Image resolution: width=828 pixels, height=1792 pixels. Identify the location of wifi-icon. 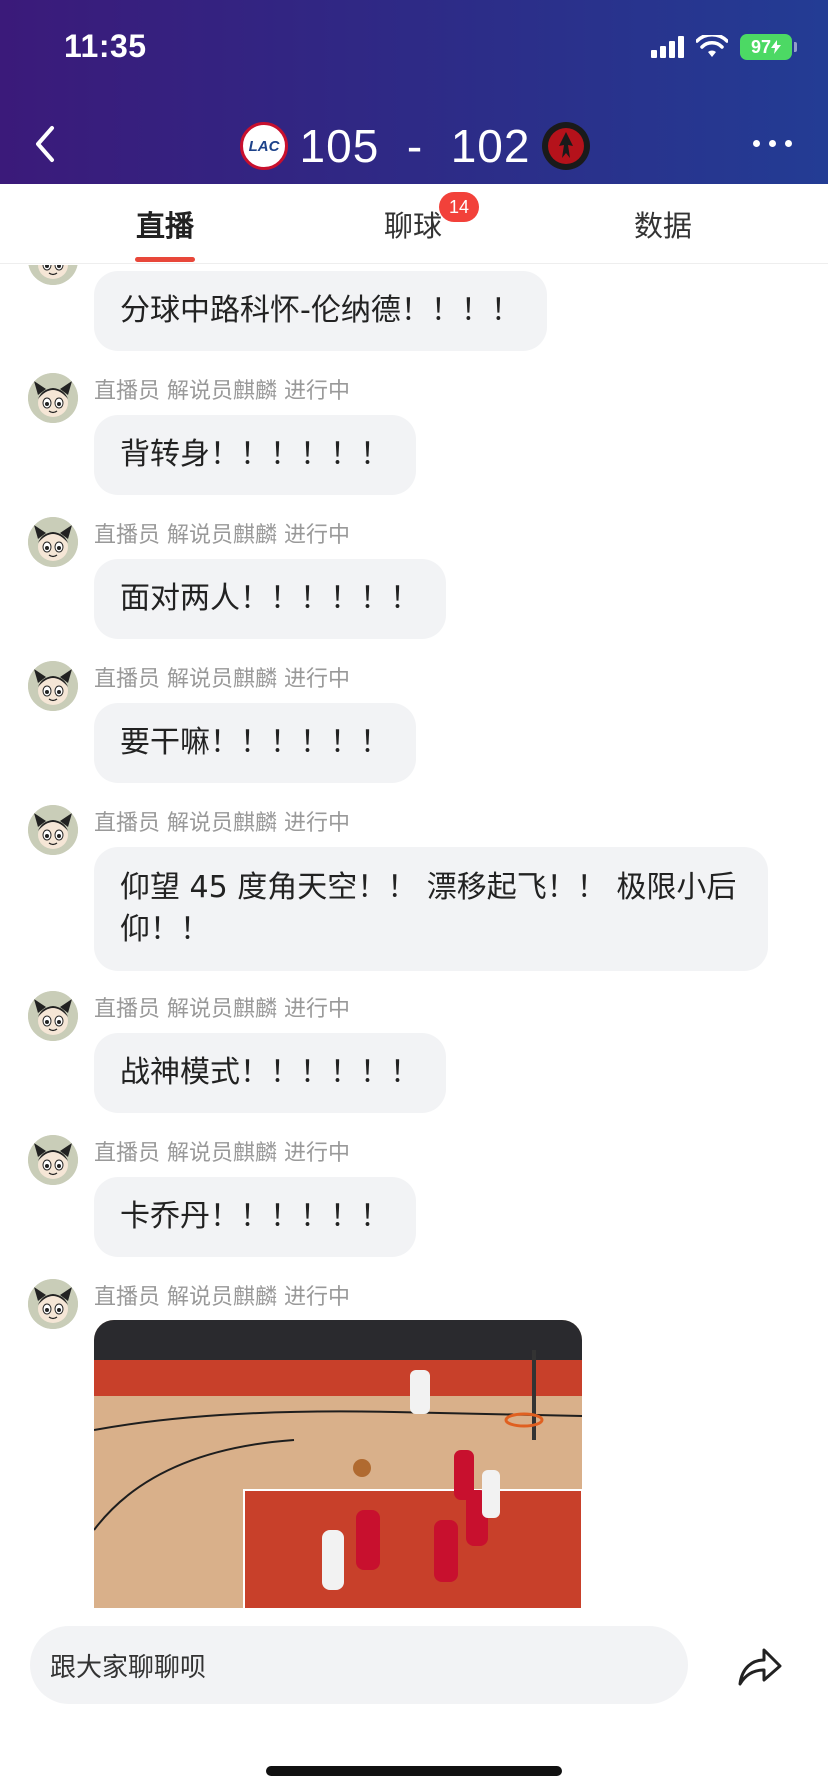
(712, 46).